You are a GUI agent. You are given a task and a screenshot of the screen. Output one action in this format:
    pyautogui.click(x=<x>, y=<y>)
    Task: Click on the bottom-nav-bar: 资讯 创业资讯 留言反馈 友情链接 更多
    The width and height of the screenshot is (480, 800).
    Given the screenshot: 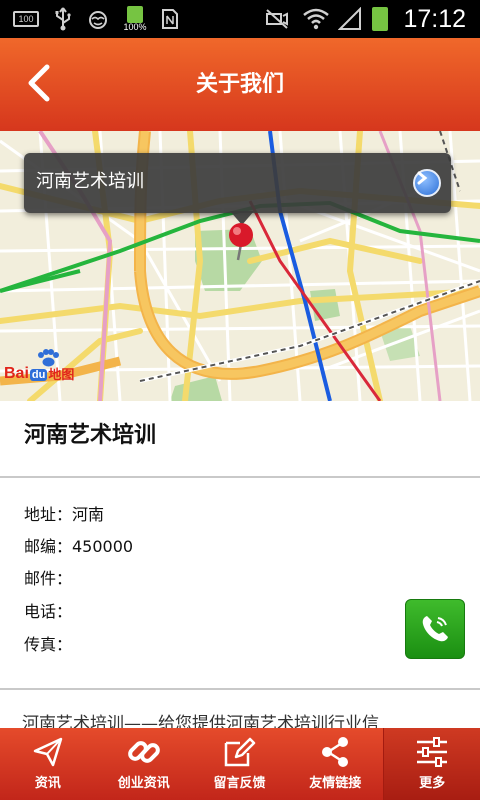 What is the action you would take?
    pyautogui.click(x=240, y=764)
    